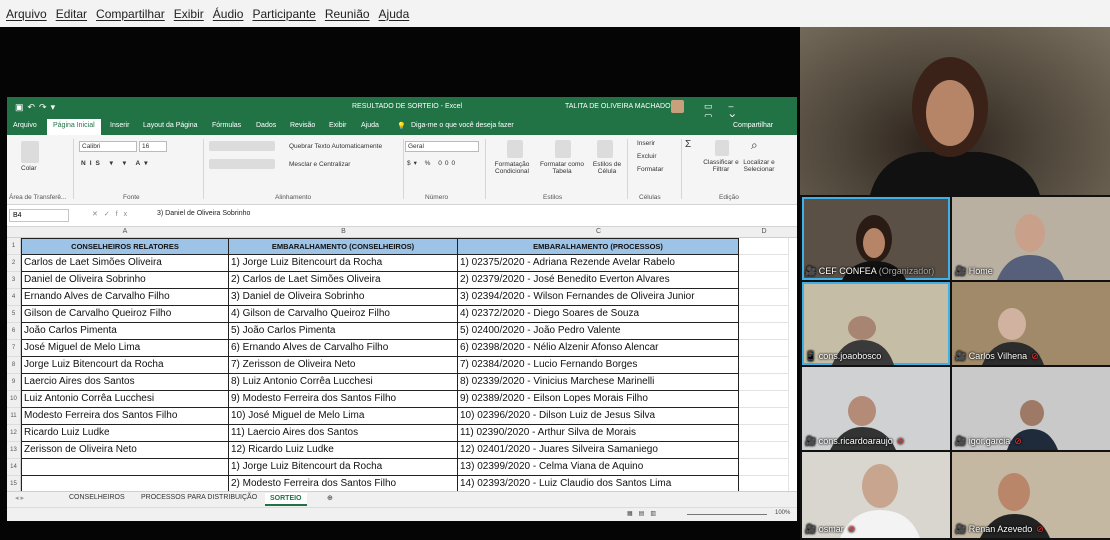 The height and width of the screenshot is (540, 1110). I want to click on table-cell: 7) 02384/2020 - Lucio Fernando Borges, so click(598, 365).